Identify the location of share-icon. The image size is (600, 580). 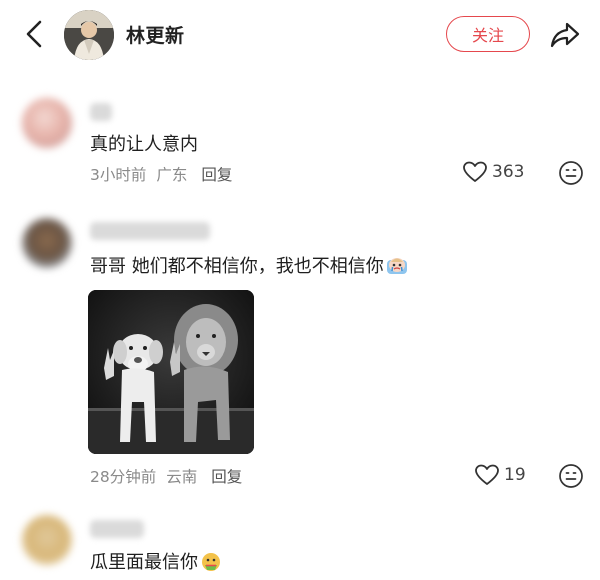
(565, 35).